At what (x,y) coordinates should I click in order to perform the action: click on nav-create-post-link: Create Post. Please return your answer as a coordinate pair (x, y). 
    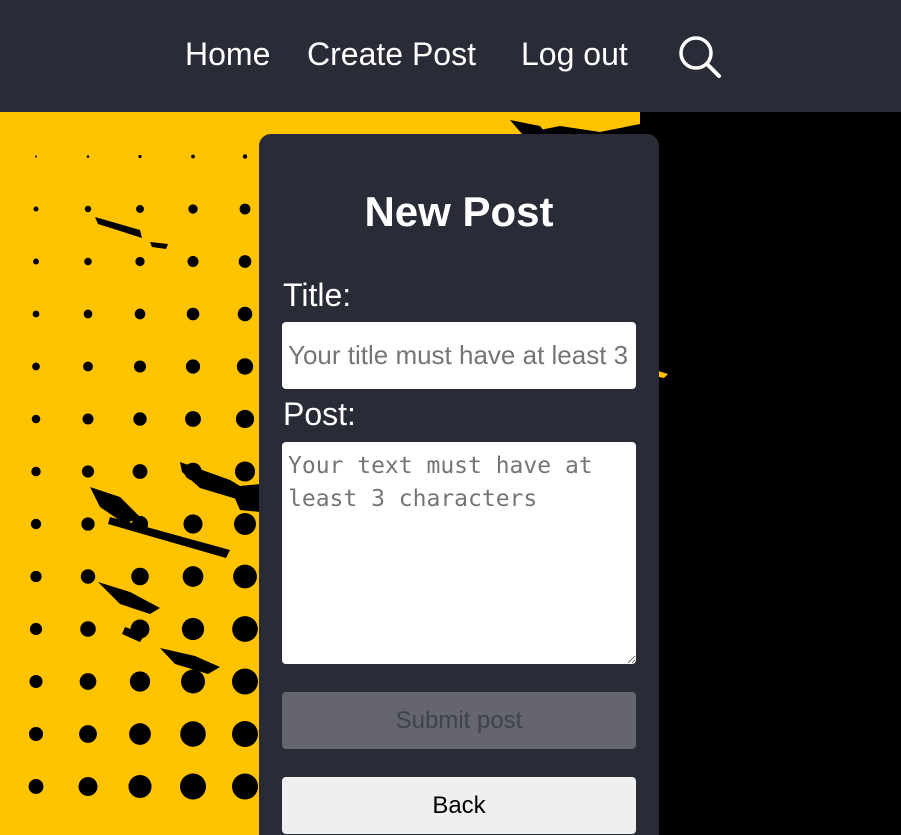
    Looking at the image, I should click on (391, 54).